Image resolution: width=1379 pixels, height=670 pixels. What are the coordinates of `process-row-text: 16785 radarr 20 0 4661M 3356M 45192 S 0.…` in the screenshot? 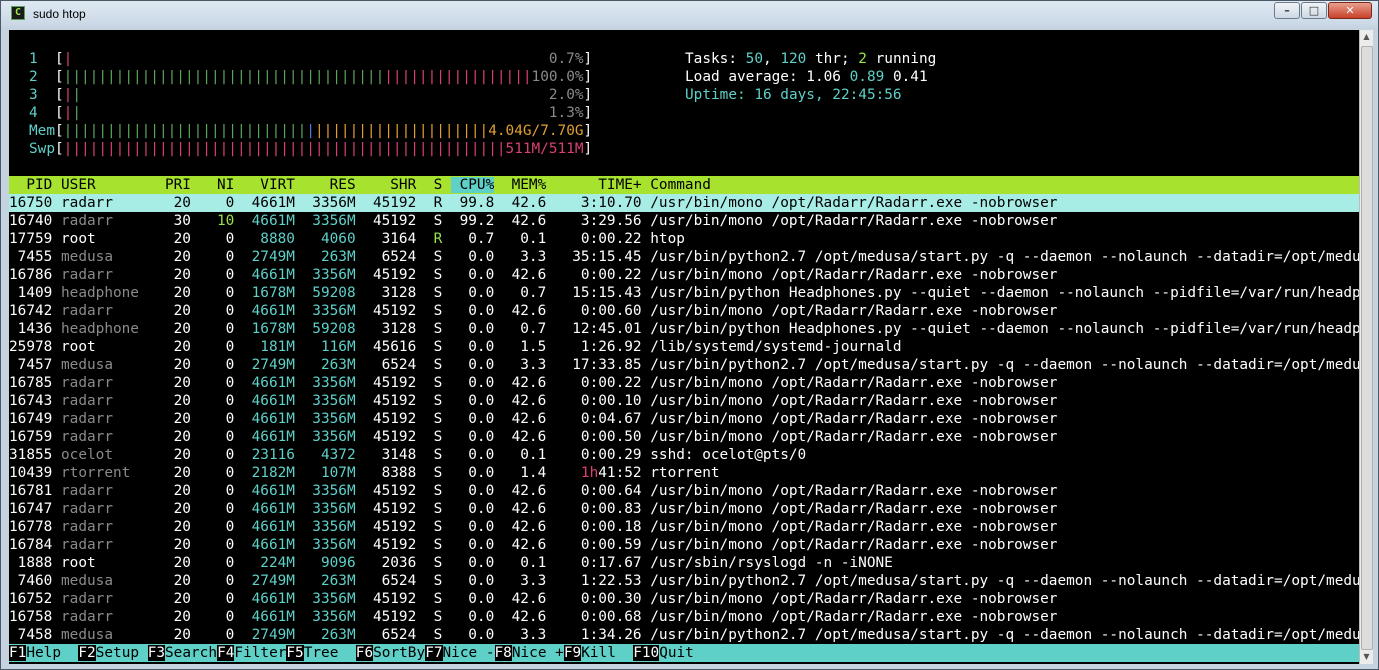 It's located at (533, 383).